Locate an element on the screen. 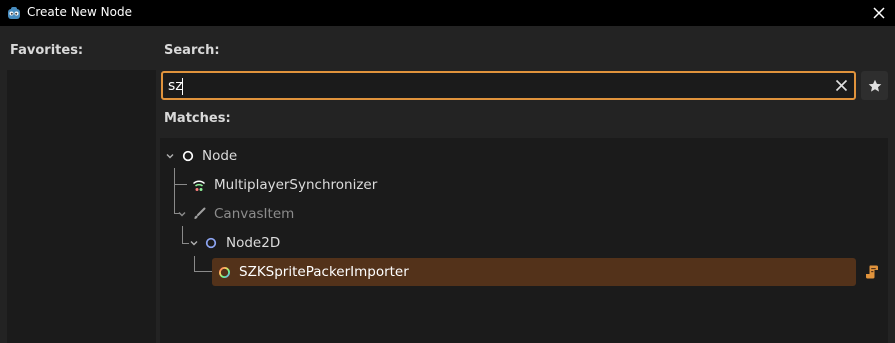 The width and height of the screenshot is (895, 343). script-icon is located at coordinates (872, 272).